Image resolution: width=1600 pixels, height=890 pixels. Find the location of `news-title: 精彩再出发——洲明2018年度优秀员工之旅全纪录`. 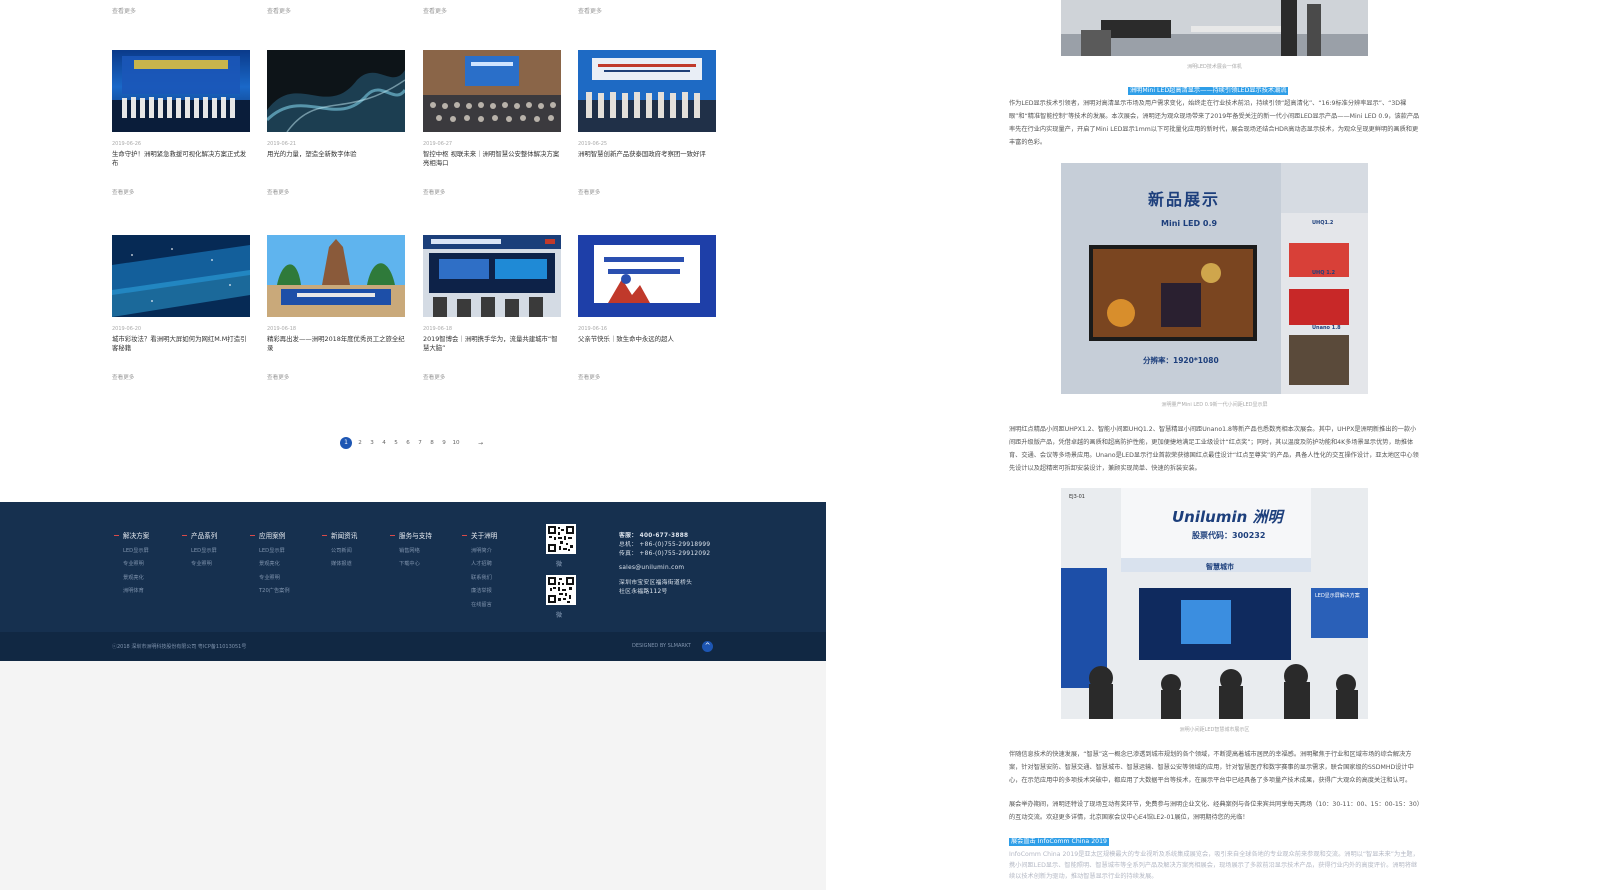

news-title: 精彩再出发——洲明2018年度优秀员工之旅全纪录 is located at coordinates (336, 344).